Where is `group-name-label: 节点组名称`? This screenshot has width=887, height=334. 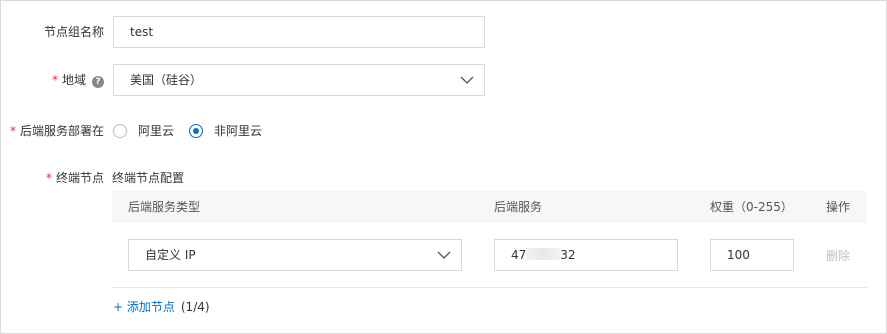
group-name-label: 节点组名称 is located at coordinates (73, 32).